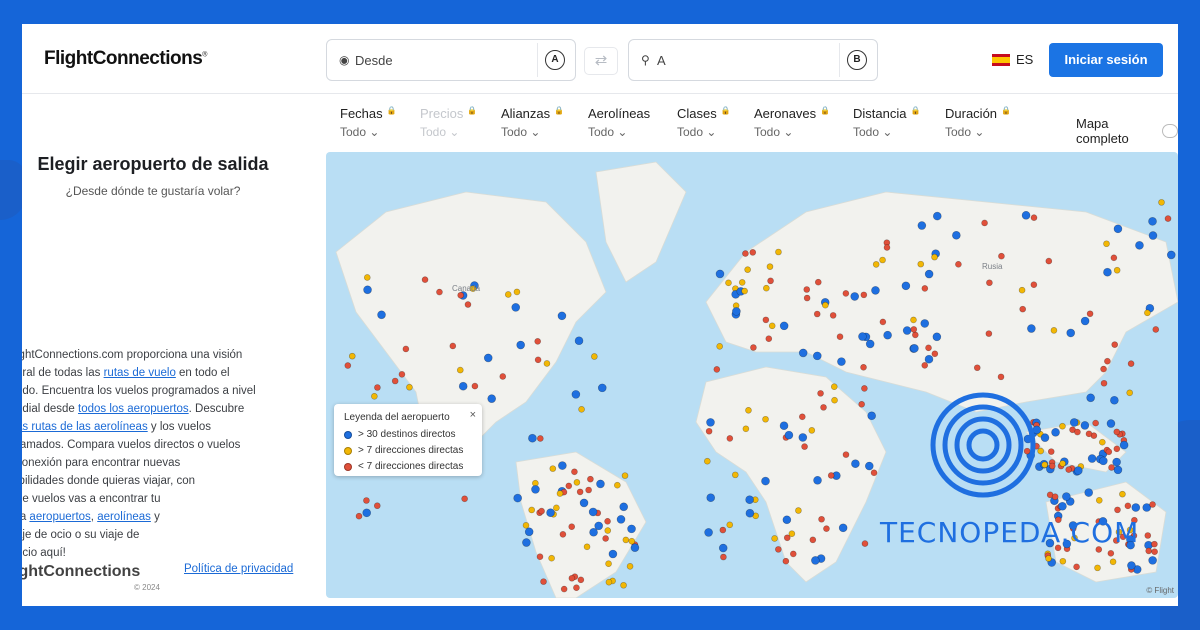  What do you see at coordinates (85, 427) in the screenshot?
I see `link-airline-routes: as rutas de las aerolíneas` at bounding box center [85, 427].